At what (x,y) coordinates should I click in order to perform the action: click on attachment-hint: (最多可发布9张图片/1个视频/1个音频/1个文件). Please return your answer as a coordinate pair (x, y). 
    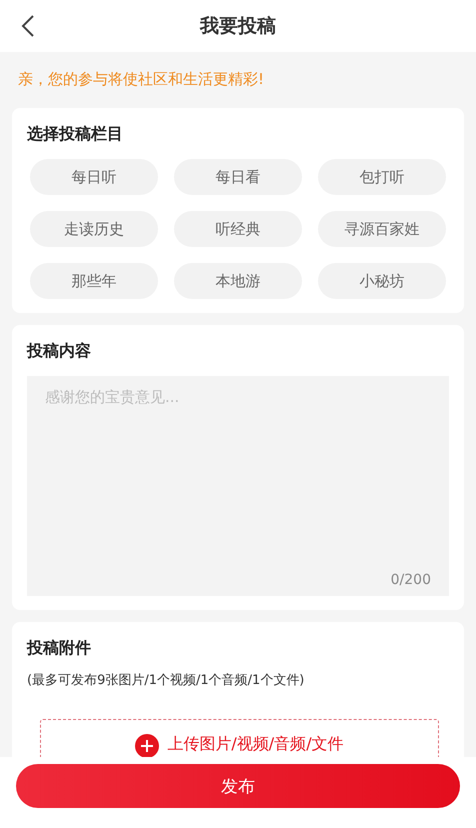
    Looking at the image, I should click on (166, 680).